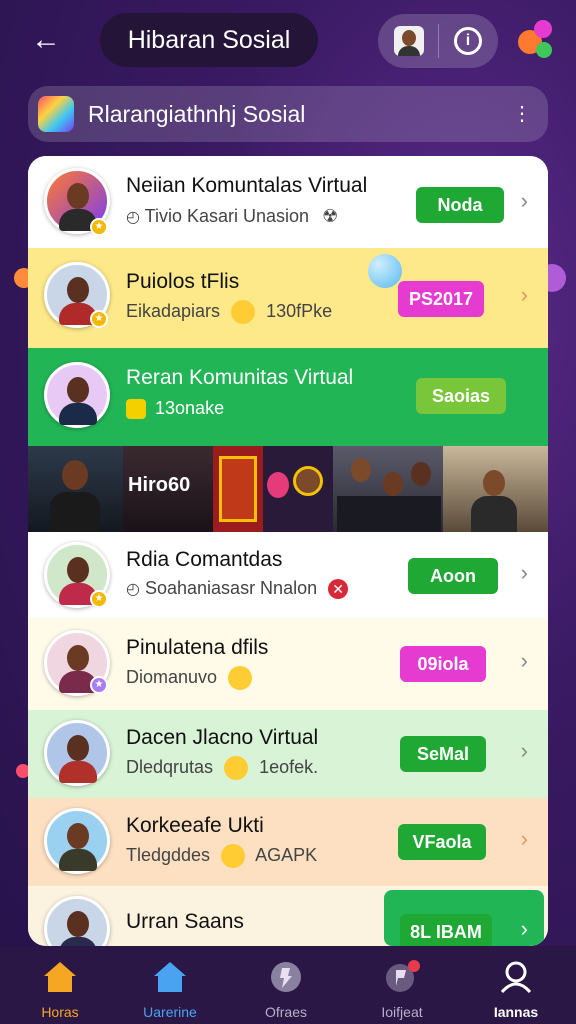 The width and height of the screenshot is (576, 1024). I want to click on item-title: Rdia Comantdas, so click(204, 559).